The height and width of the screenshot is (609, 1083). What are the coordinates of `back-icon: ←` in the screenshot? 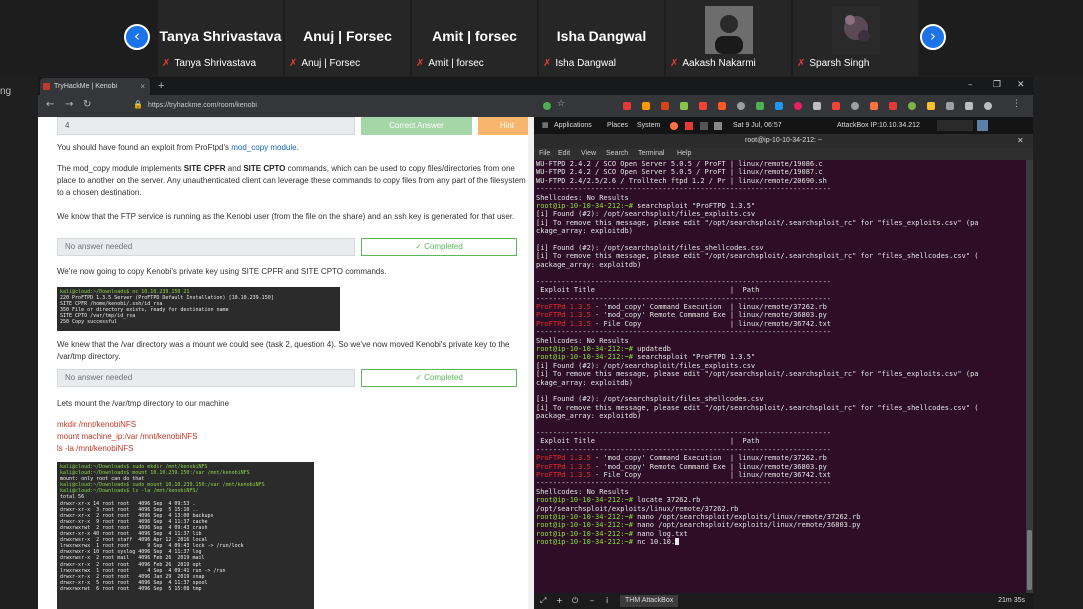 It's located at (50, 104).